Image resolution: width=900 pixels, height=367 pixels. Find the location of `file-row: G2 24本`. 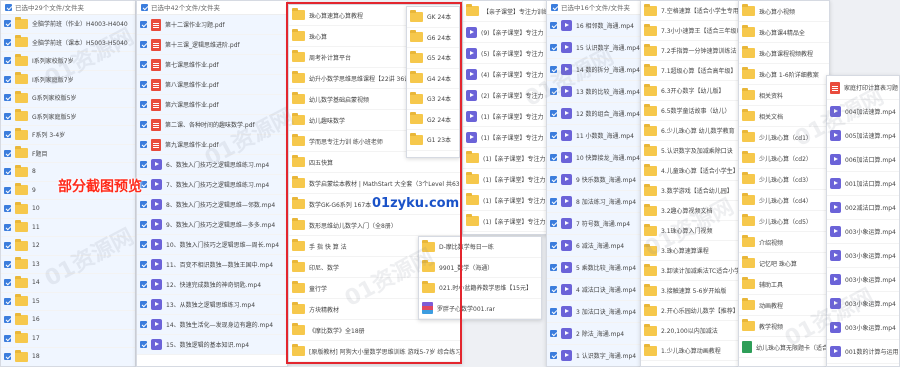

file-row: G2 24本 is located at coordinates (433, 120).